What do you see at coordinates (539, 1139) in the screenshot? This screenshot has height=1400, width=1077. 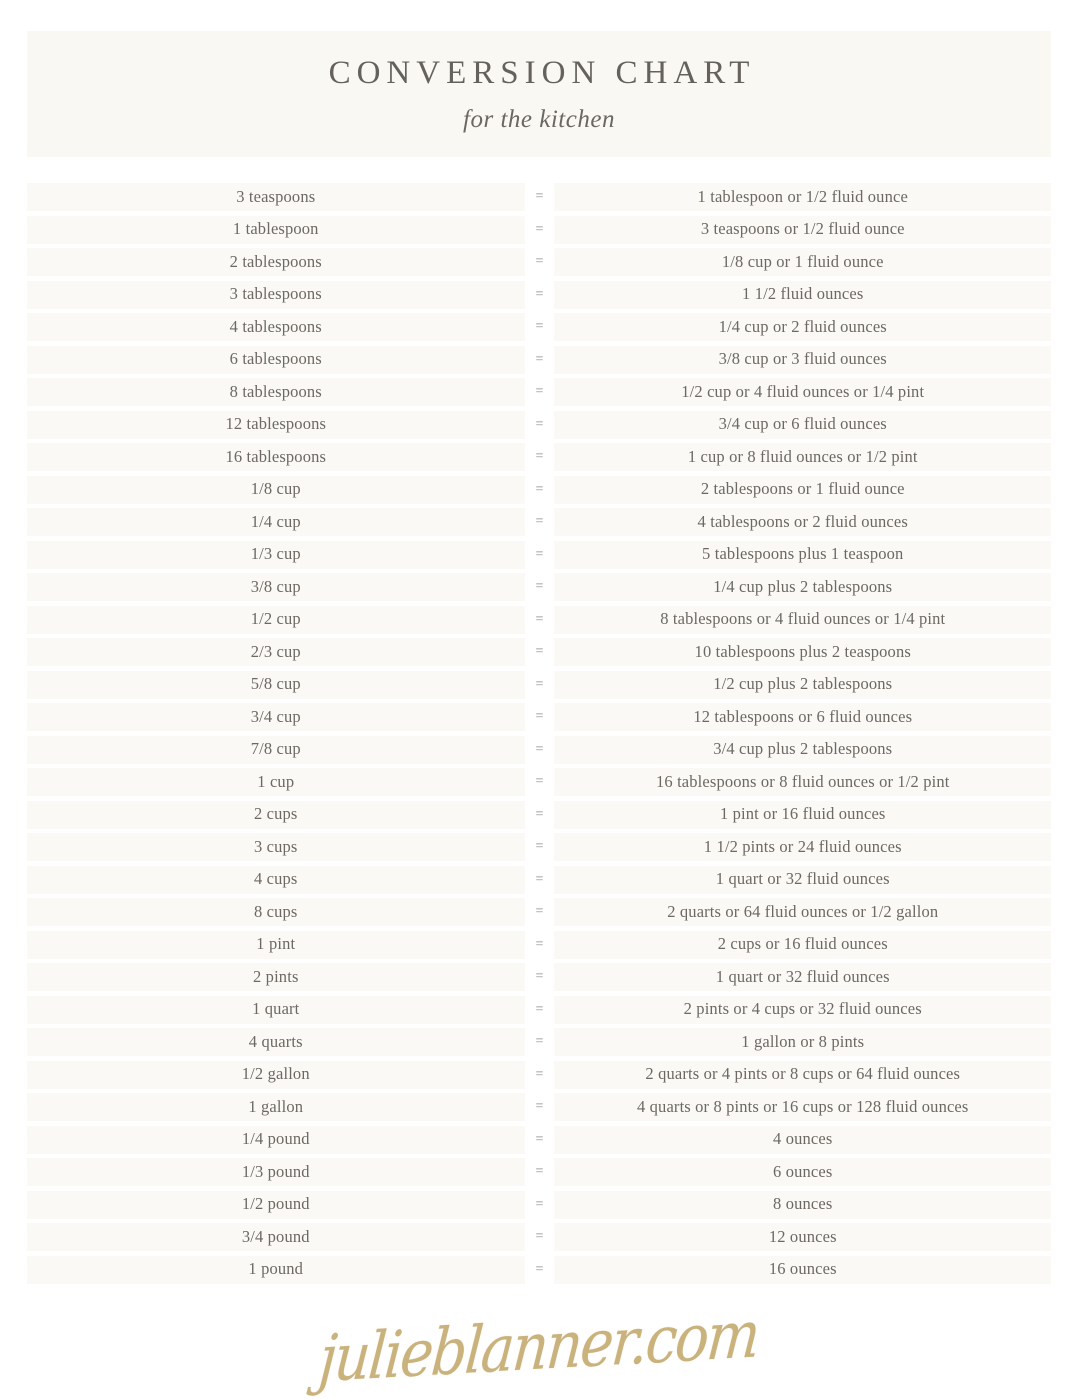 I see `table-row: 1/4 pound = 4 ounces` at bounding box center [539, 1139].